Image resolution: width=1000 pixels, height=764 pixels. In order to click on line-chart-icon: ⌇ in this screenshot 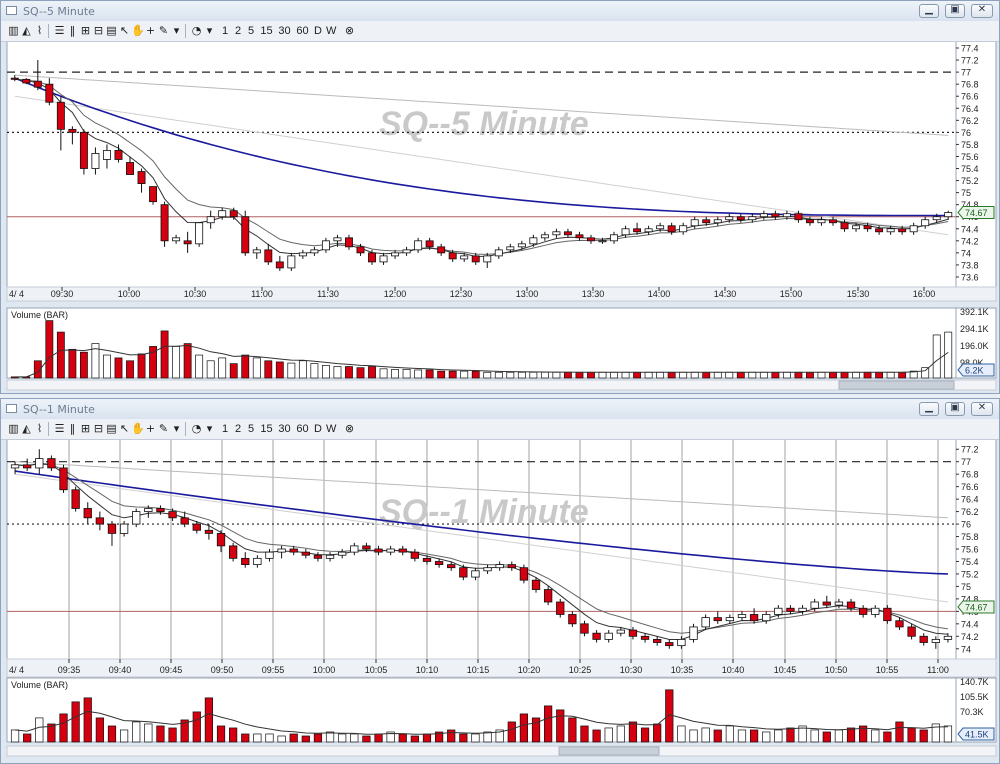, I will do `click(39, 31)`.